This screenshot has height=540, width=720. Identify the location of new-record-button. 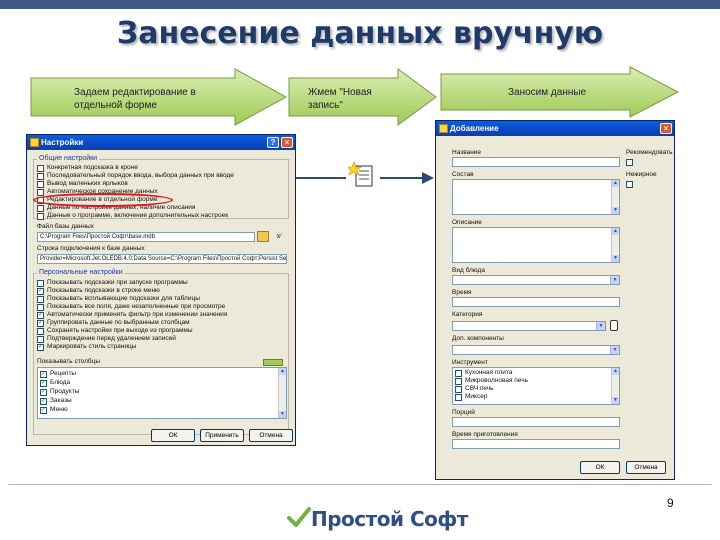
(361, 175).